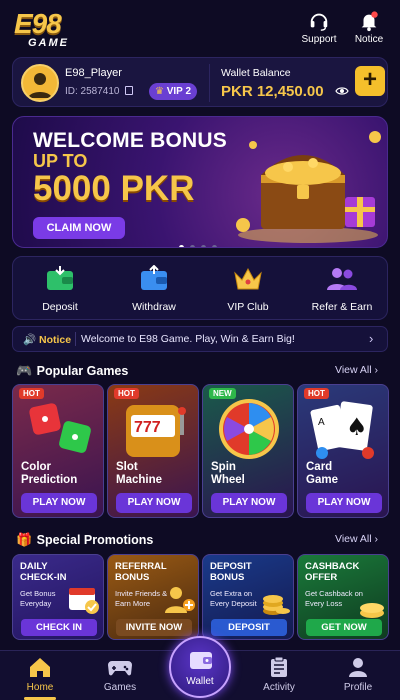  What do you see at coordinates (130, 140) in the screenshot?
I see `banner-title: WELCOME BONUS` at bounding box center [130, 140].